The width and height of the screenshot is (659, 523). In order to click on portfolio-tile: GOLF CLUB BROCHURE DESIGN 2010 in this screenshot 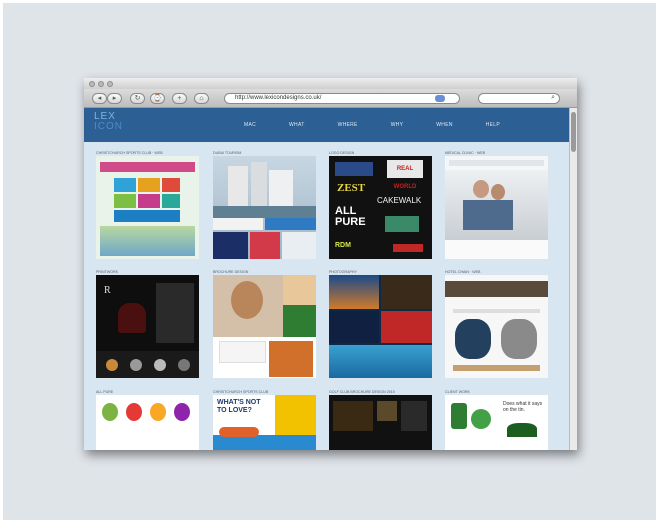, I will do `click(380, 419)`.